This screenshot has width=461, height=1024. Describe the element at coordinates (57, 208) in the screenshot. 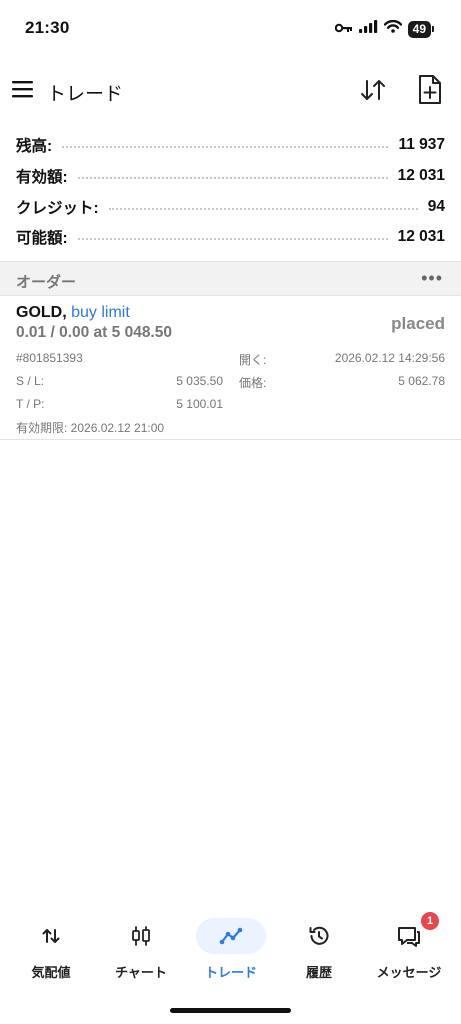

I see `credit-label: クレジット:` at that location.